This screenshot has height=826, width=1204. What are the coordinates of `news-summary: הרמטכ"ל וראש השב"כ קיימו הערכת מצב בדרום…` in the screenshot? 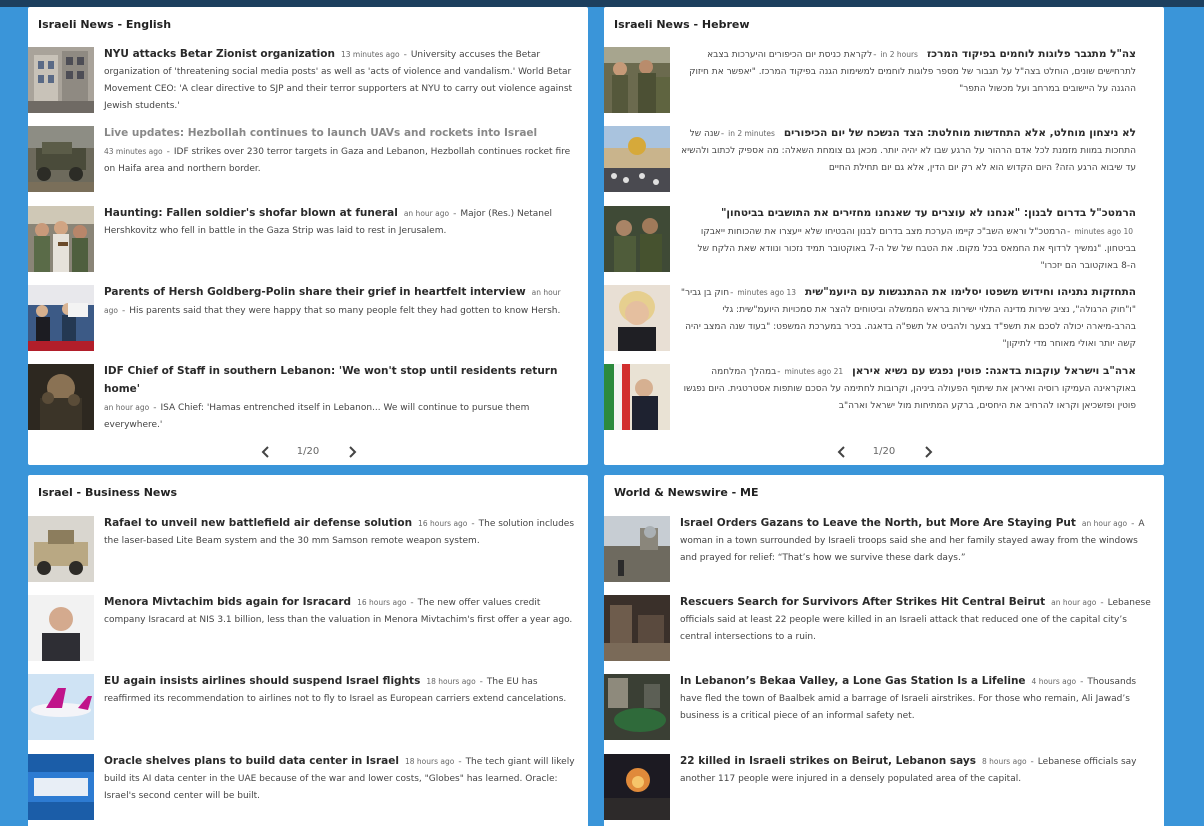 It's located at (916, 249).